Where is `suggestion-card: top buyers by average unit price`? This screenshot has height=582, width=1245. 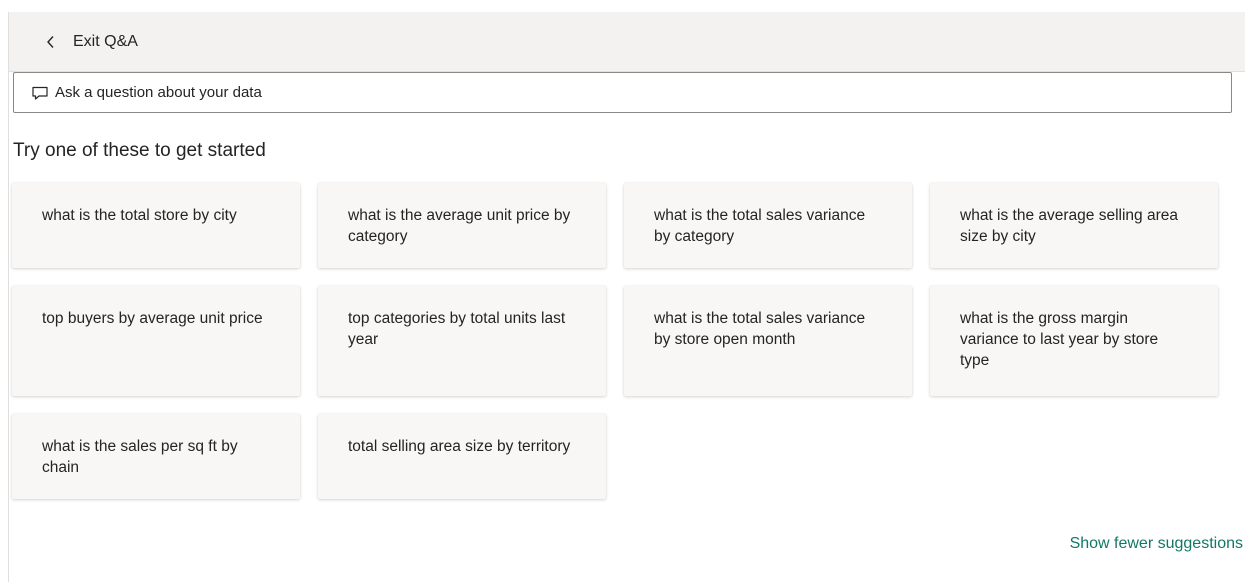
suggestion-card: top buyers by average unit price is located at coordinates (156, 341).